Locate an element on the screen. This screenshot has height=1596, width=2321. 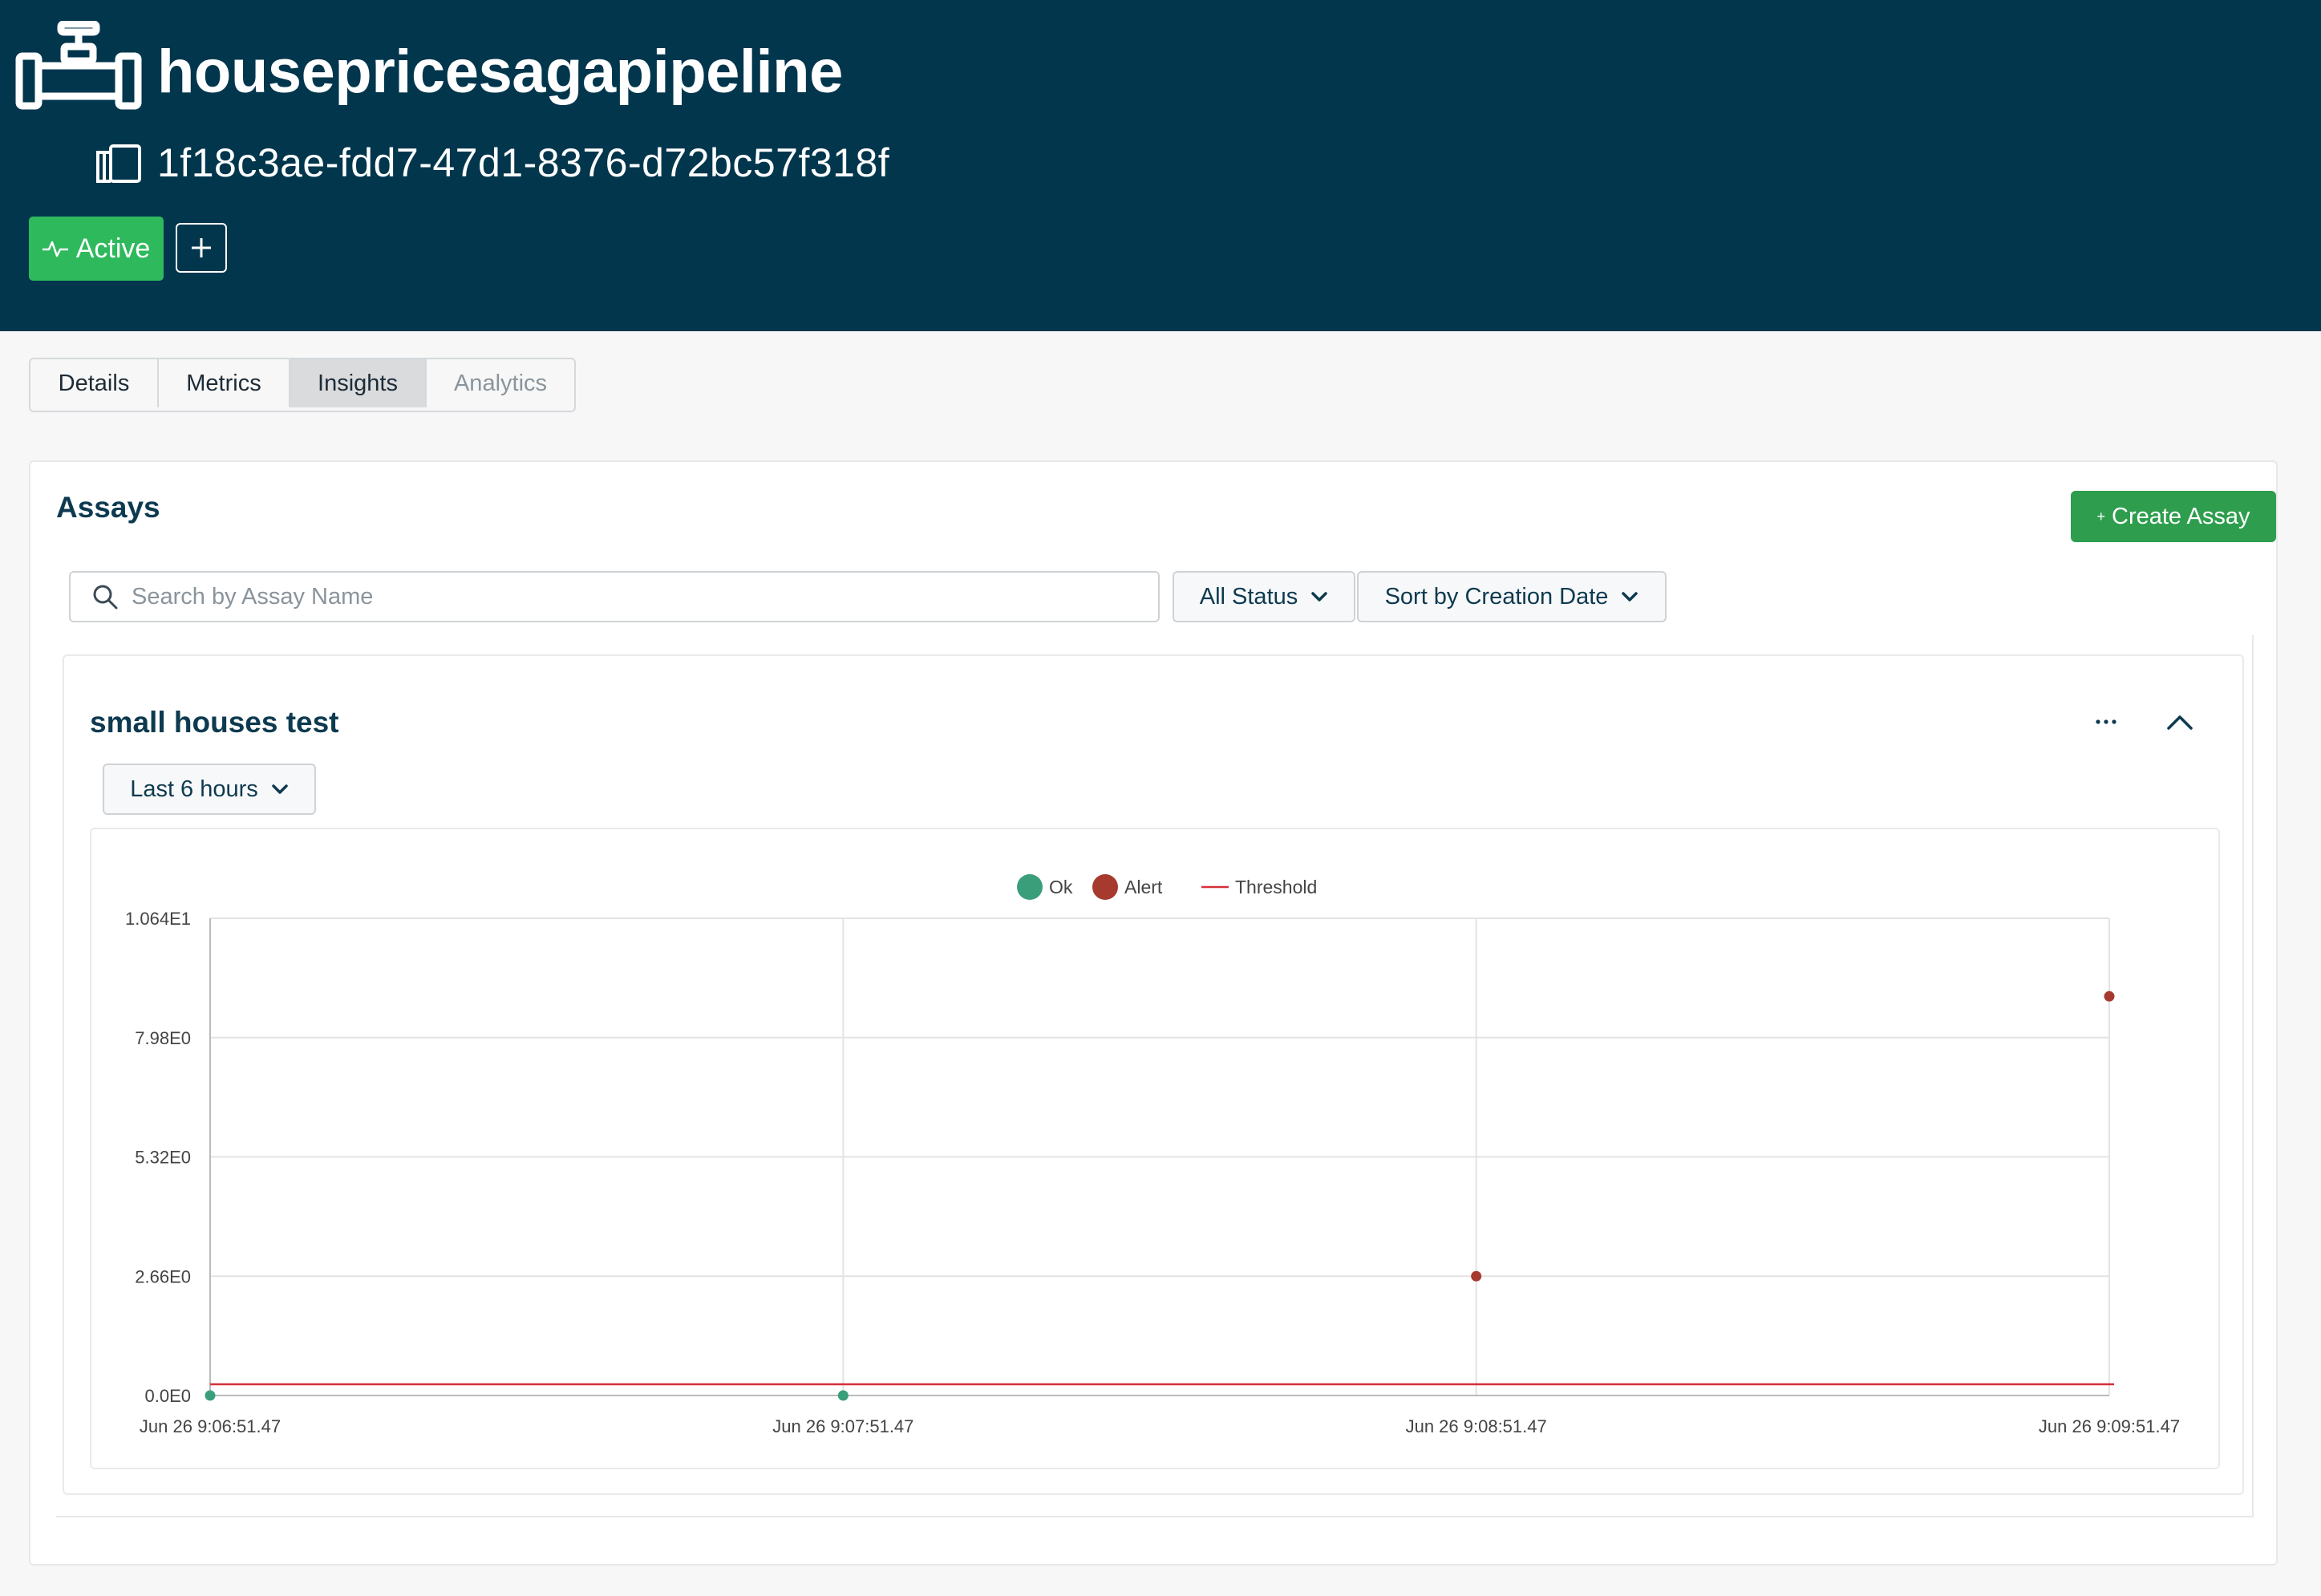
activity-icon is located at coordinates (55, 249).